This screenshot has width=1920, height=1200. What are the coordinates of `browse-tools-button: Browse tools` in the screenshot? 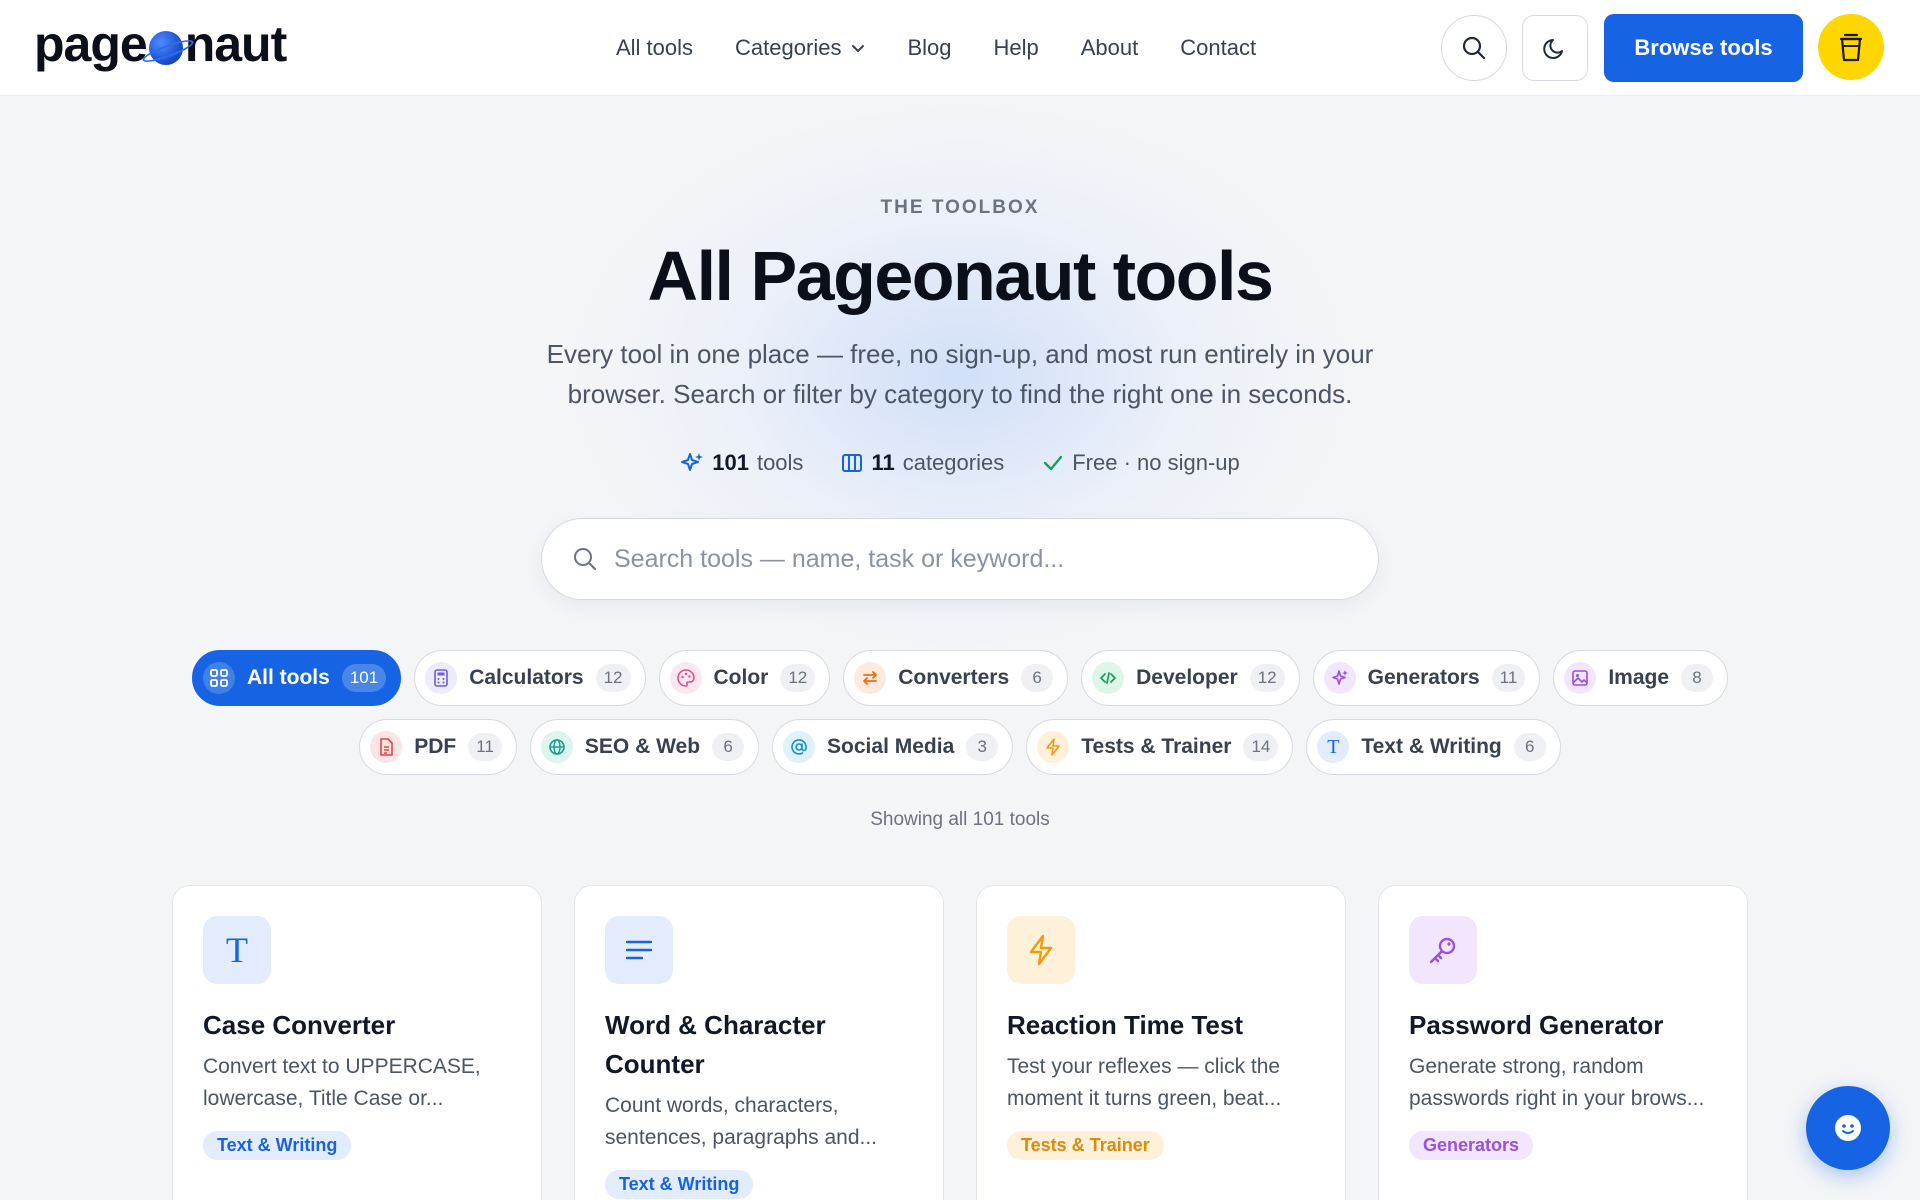 It's located at (1703, 48).